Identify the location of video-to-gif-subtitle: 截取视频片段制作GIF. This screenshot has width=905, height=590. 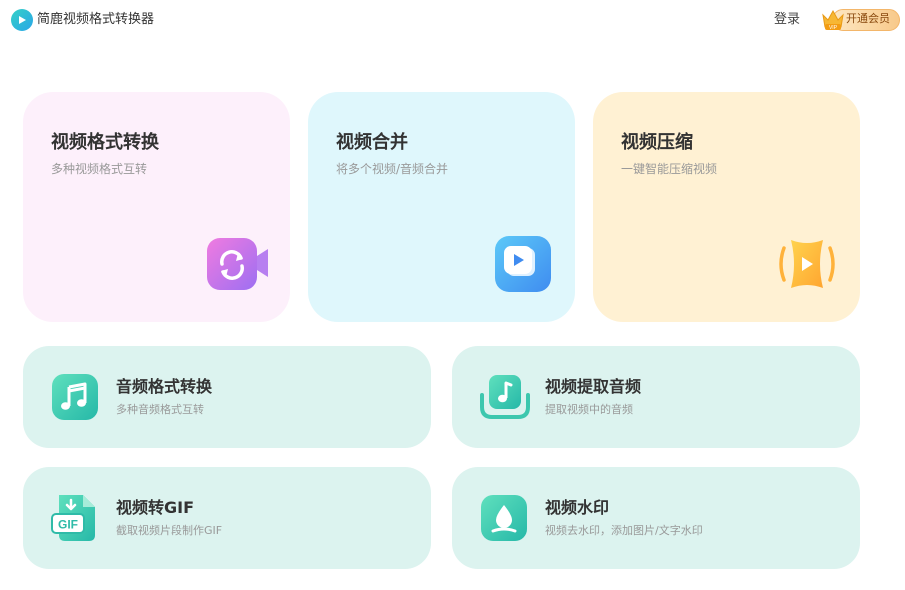
(169, 530).